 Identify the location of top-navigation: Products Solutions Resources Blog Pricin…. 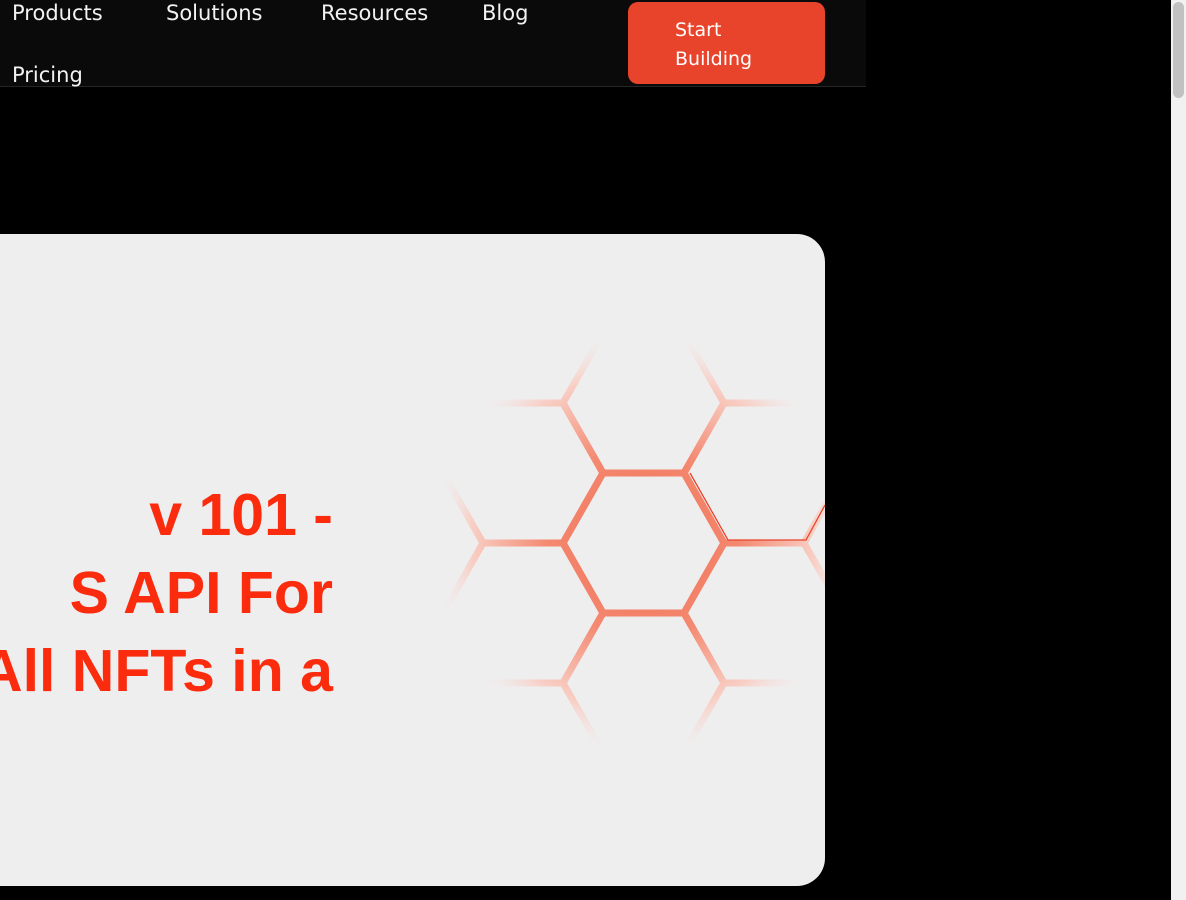
(433, 43).